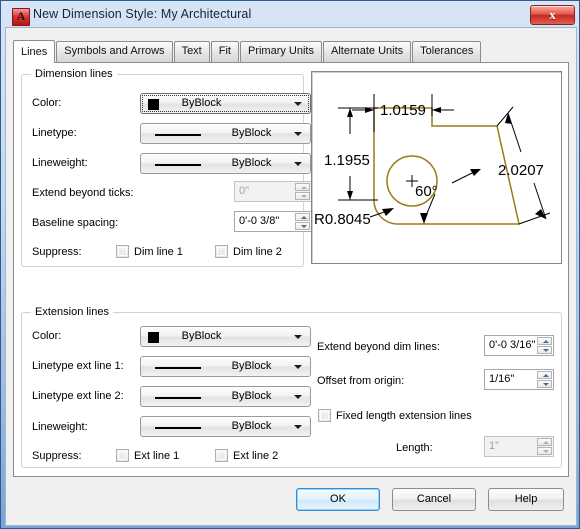 Image resolution: width=580 pixels, height=529 pixels. I want to click on length-value: 1", so click(494, 446).